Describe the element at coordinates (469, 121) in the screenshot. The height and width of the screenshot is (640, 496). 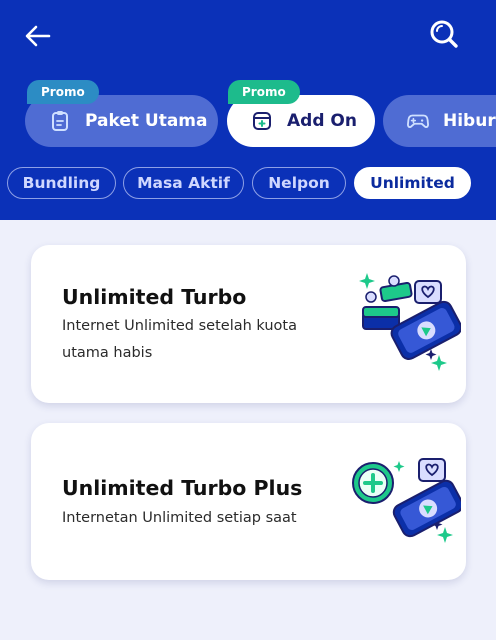
I see `tab-label: Hiburan` at that location.